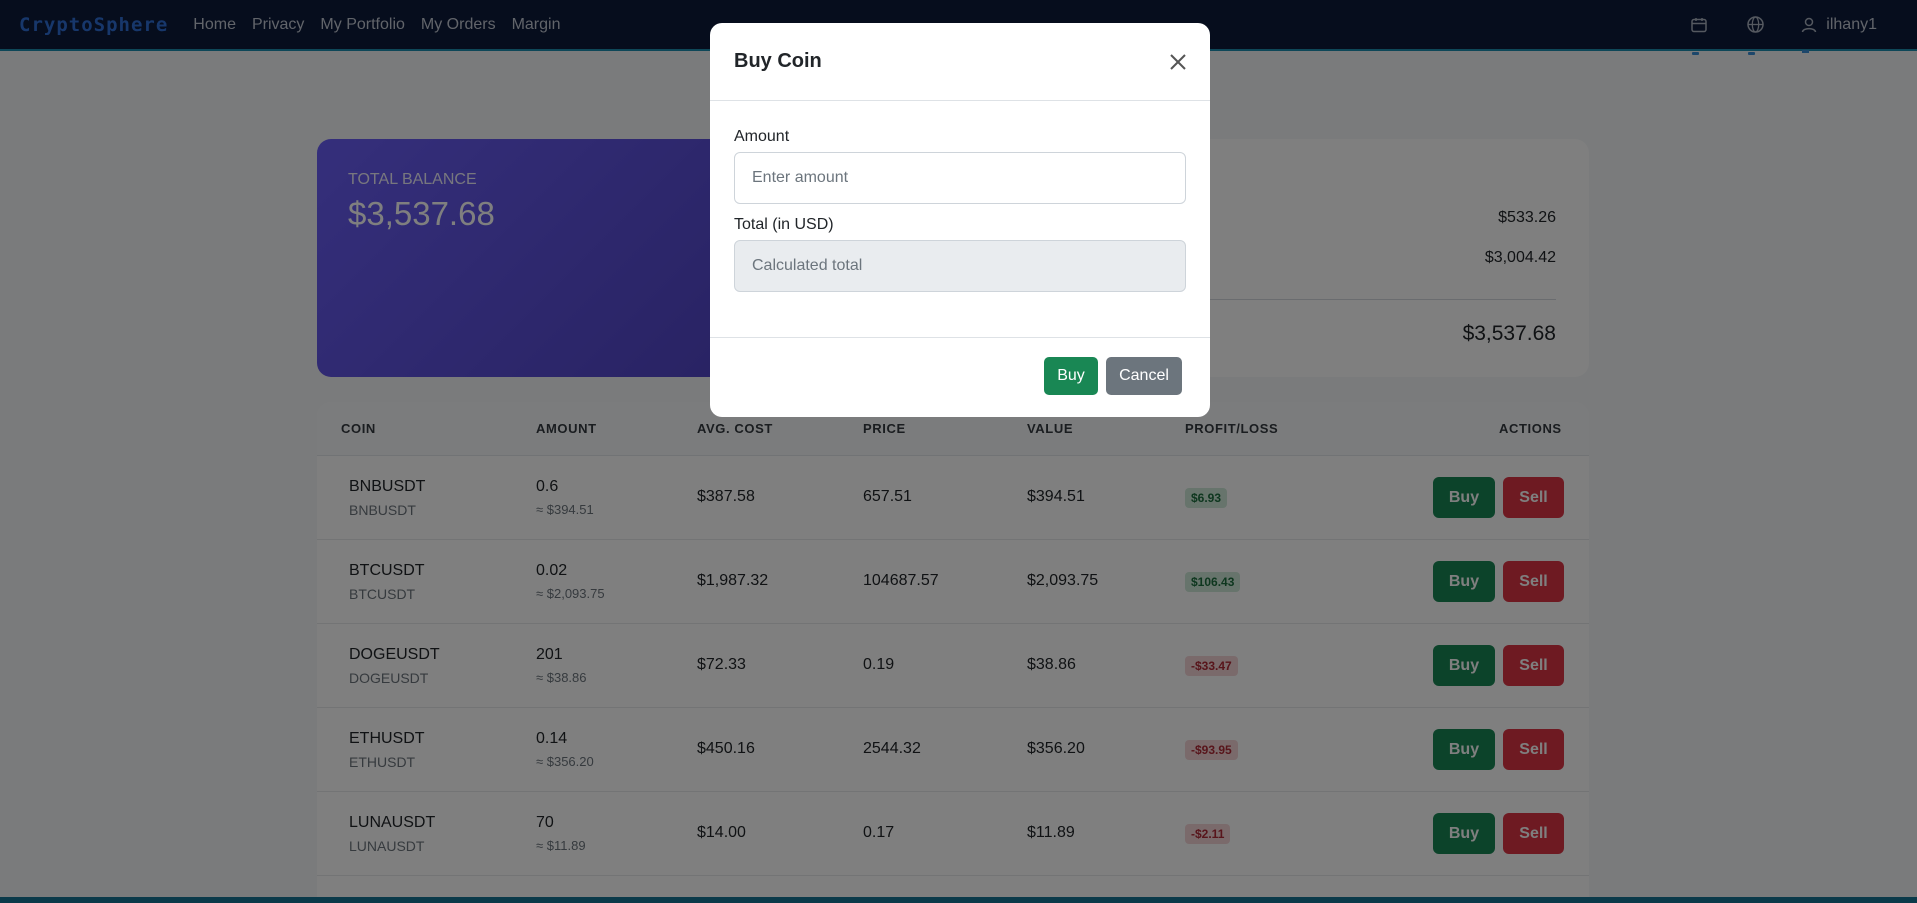 This screenshot has height=903, width=1917. I want to click on total-label: Total (in USD), so click(784, 224).